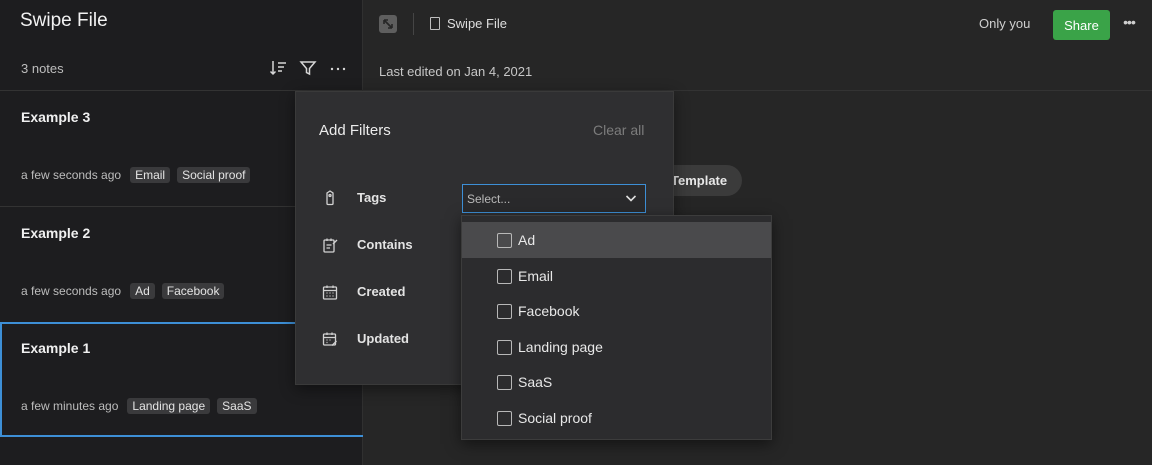 The height and width of the screenshot is (465, 1152). I want to click on note-tag: Email, so click(150, 175).